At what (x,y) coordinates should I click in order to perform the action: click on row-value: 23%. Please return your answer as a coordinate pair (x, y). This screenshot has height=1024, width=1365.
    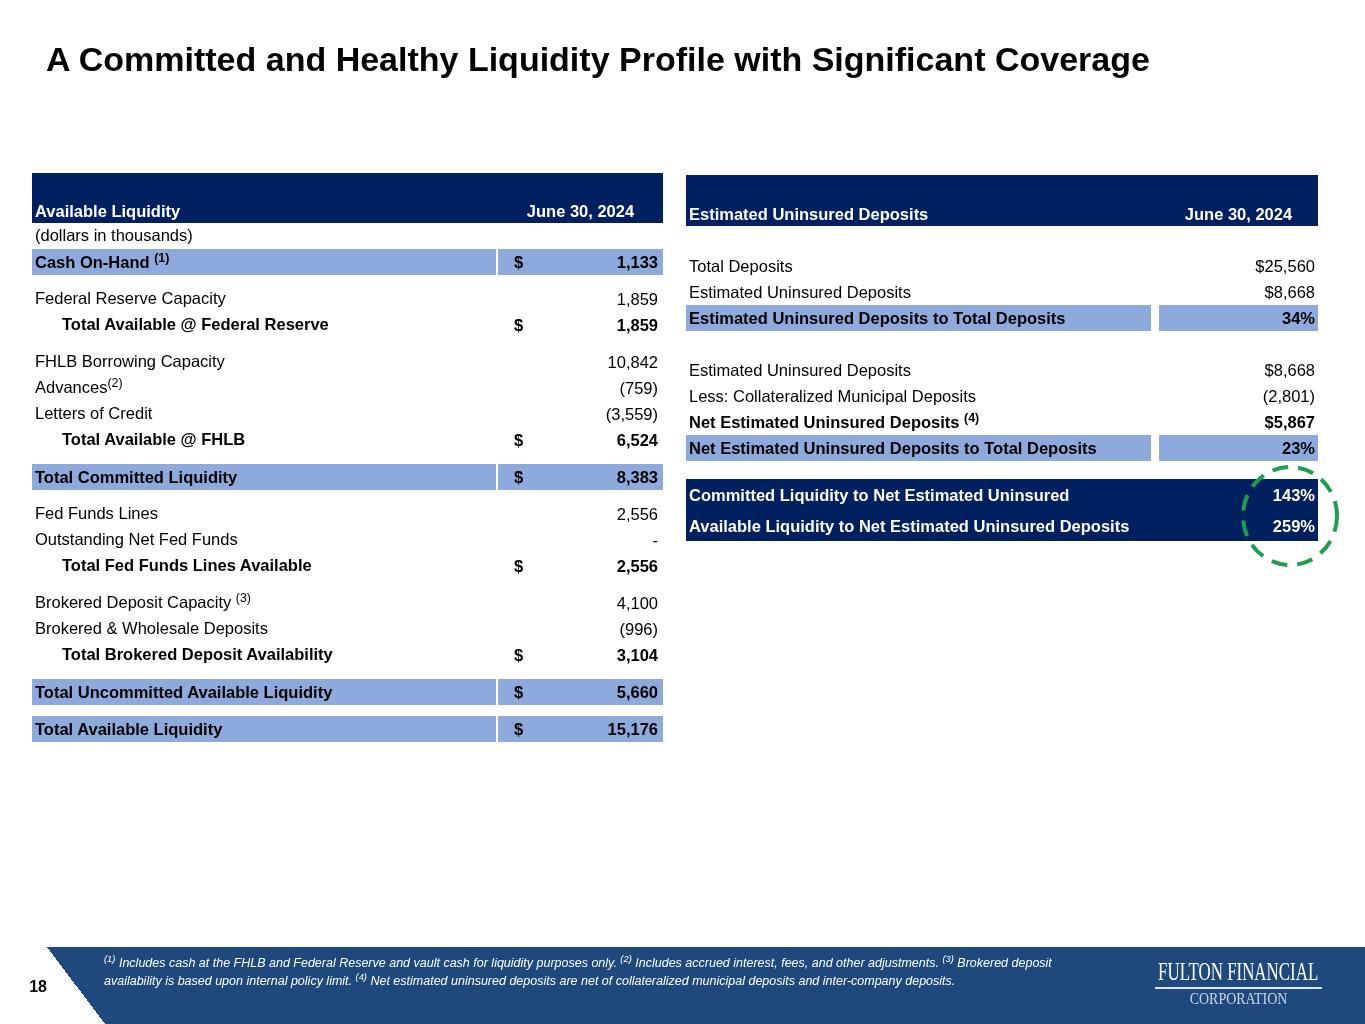
    Looking at the image, I should click on (1238, 448).